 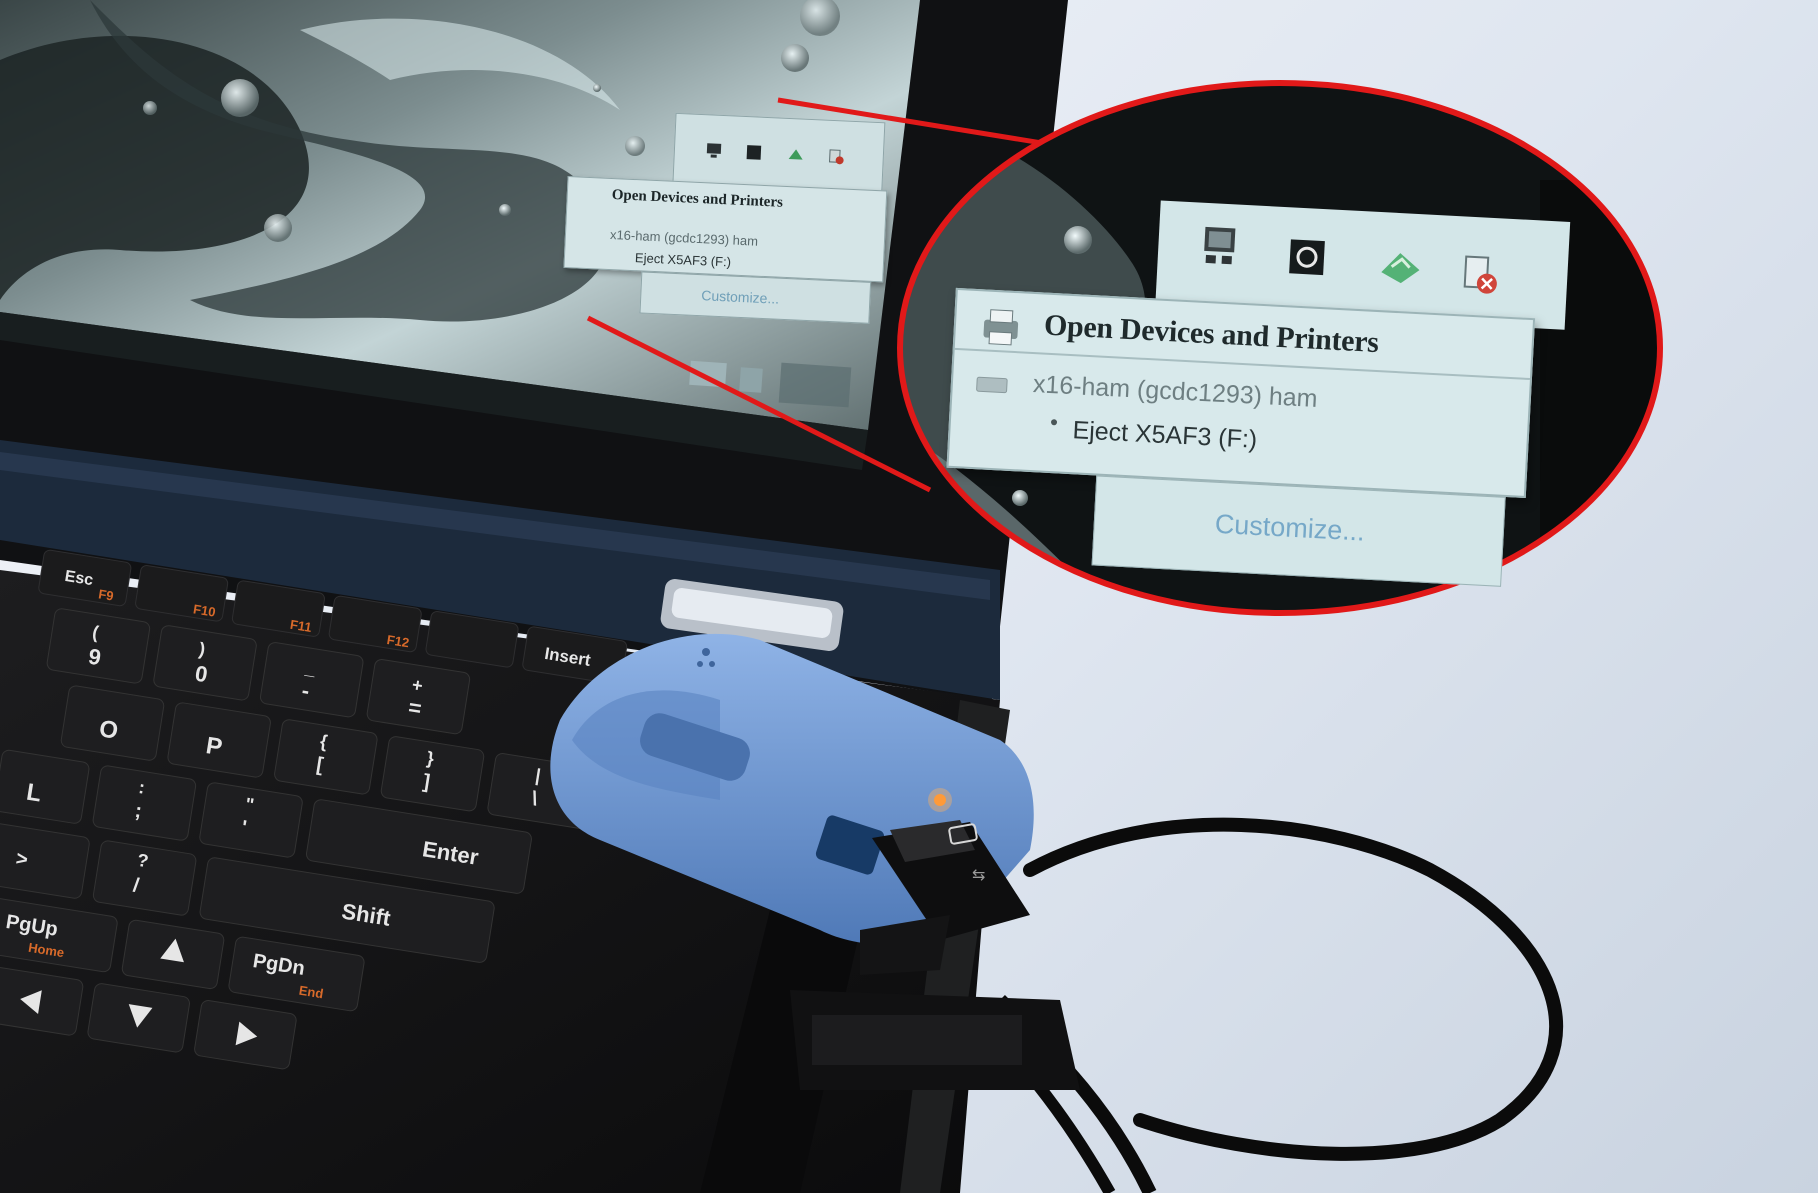 What do you see at coordinates (992, 385) in the screenshot?
I see `drive-icon` at bounding box center [992, 385].